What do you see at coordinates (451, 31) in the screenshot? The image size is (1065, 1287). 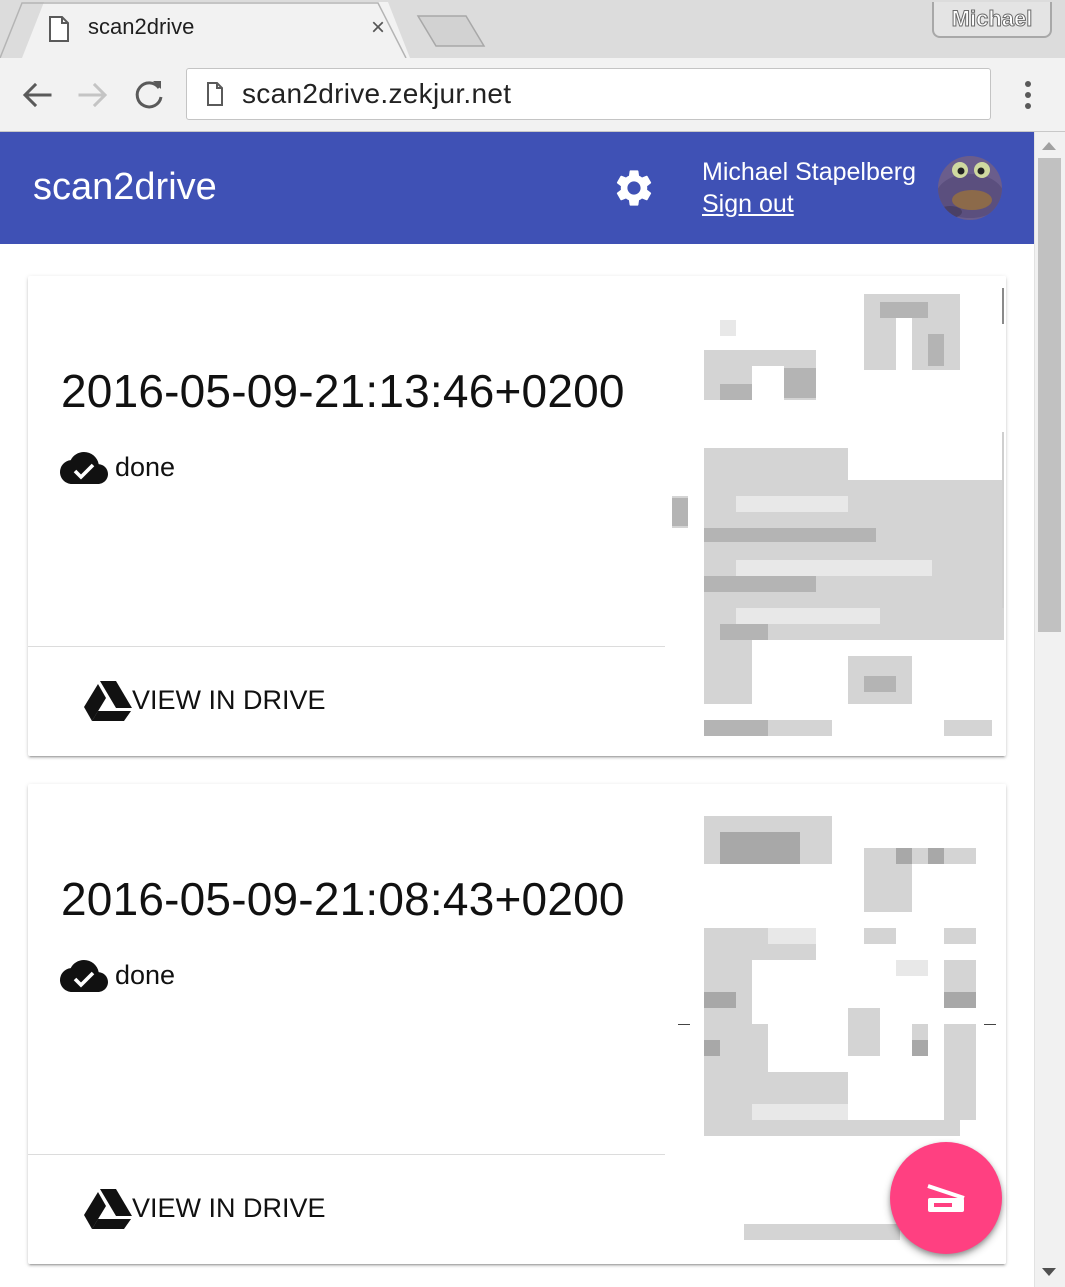 I see `new-tab-button` at bounding box center [451, 31].